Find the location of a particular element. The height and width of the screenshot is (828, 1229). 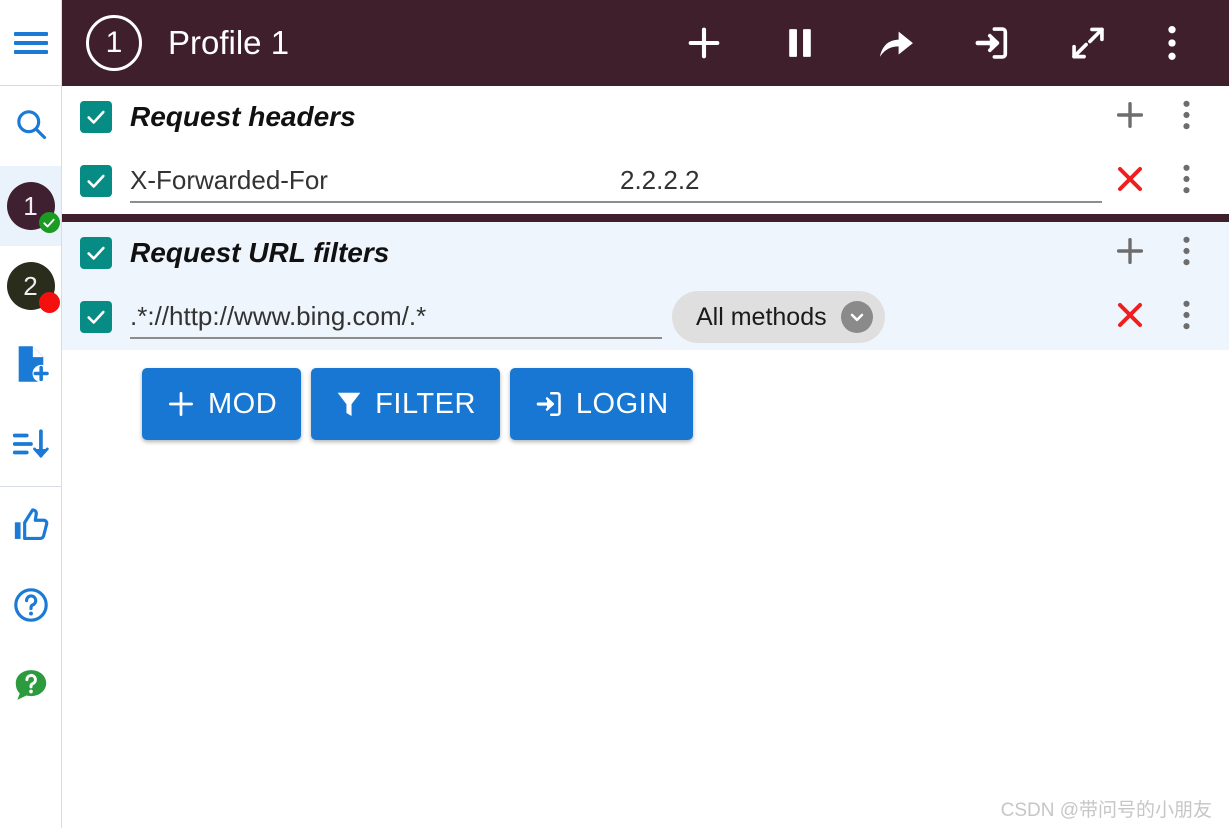

action-buttons: MOD FILTER LOGIN is located at coordinates (645, 395).